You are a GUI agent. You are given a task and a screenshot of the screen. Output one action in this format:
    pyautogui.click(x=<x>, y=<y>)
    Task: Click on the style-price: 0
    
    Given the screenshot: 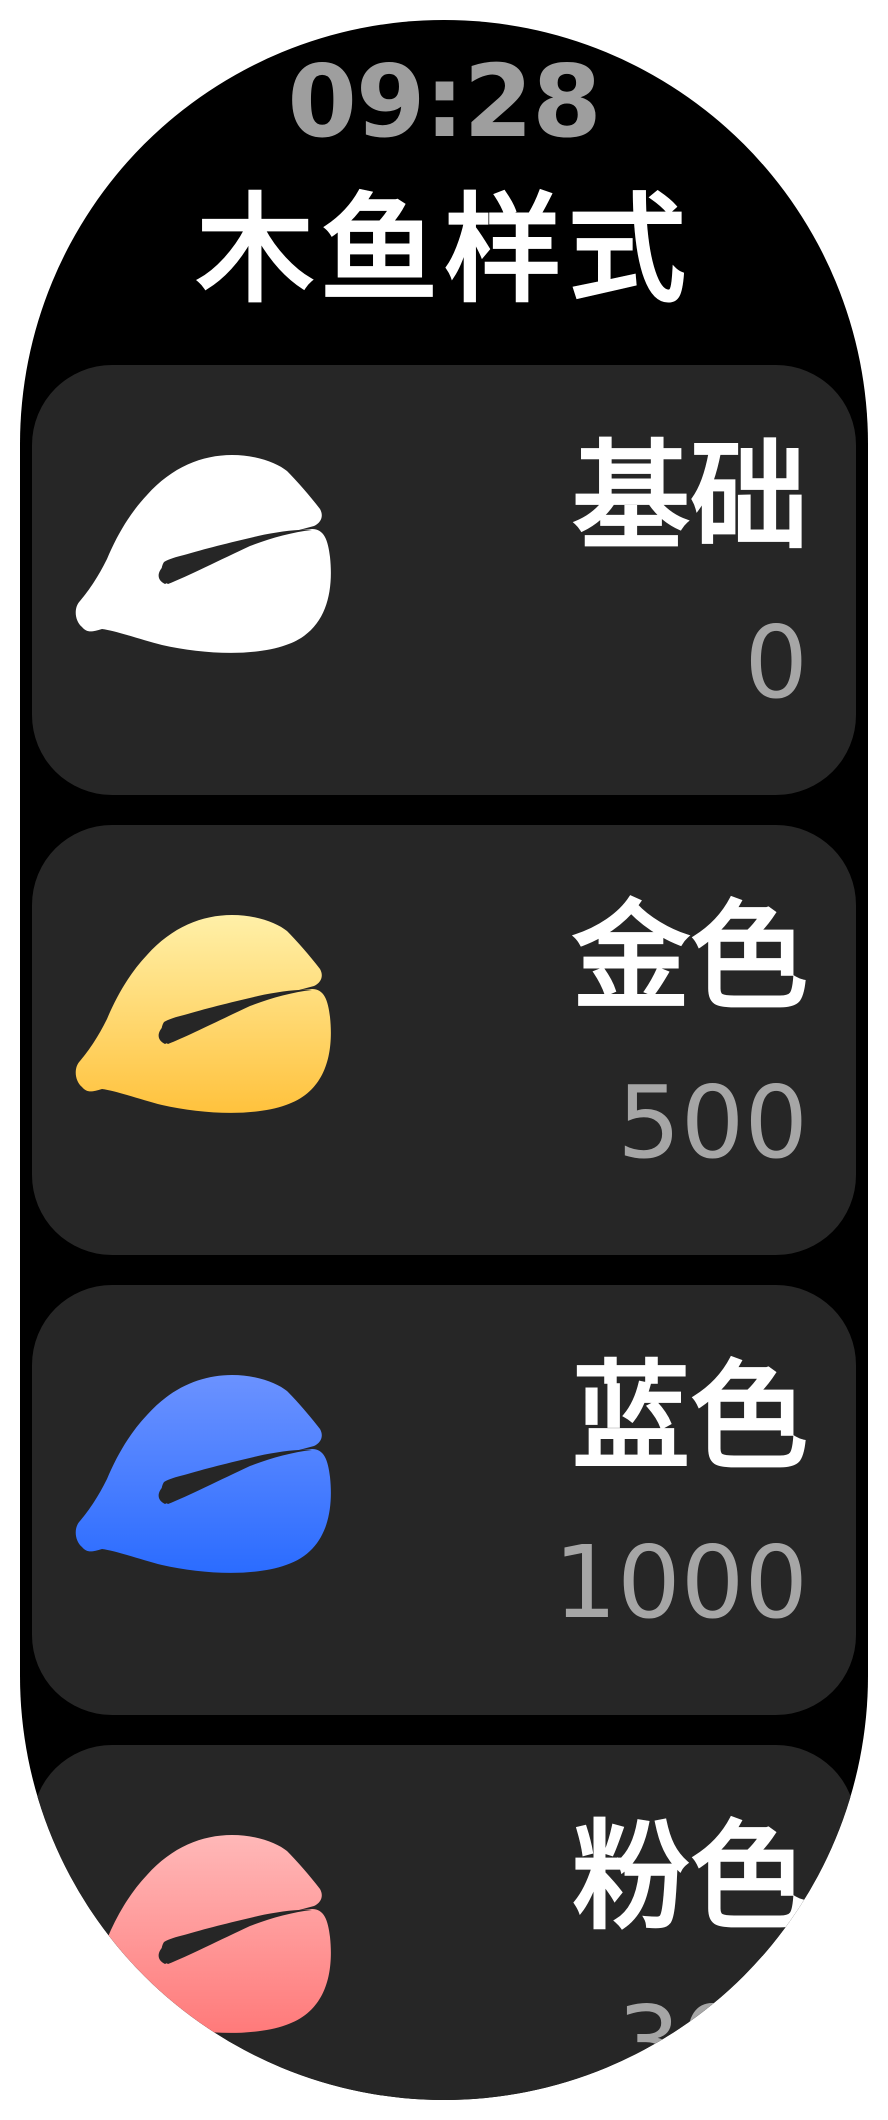 What is the action you would take?
    pyautogui.click(x=776, y=662)
    